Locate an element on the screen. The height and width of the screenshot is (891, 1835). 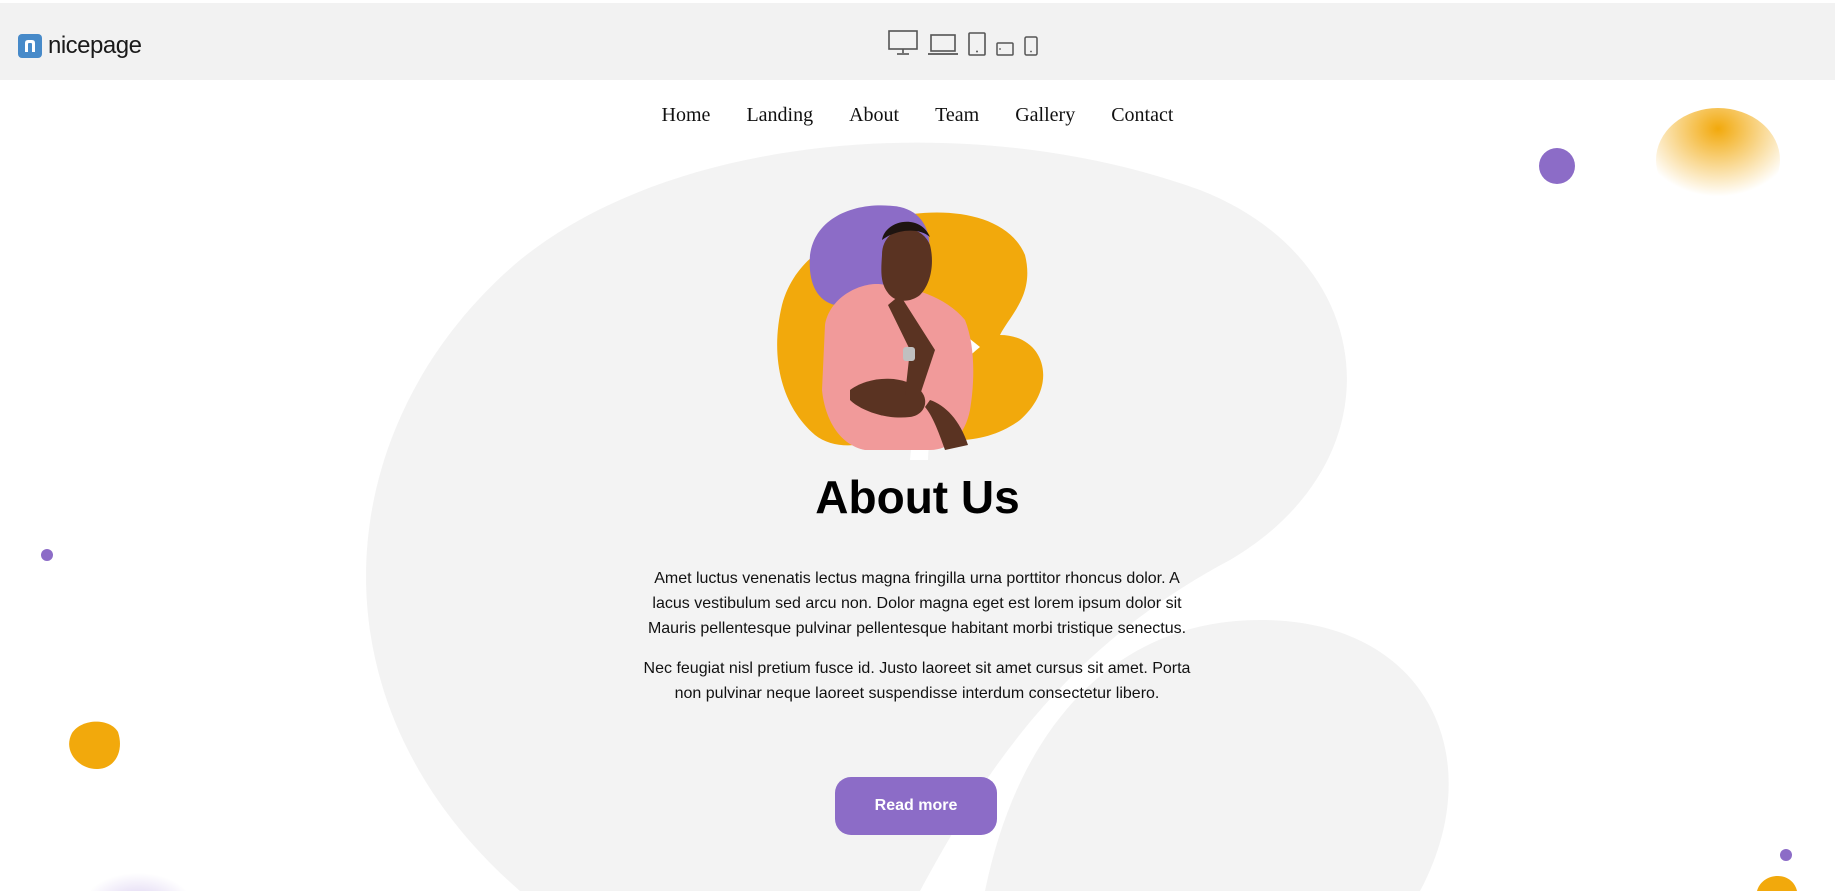
nav-team: Team is located at coordinates (957, 115).